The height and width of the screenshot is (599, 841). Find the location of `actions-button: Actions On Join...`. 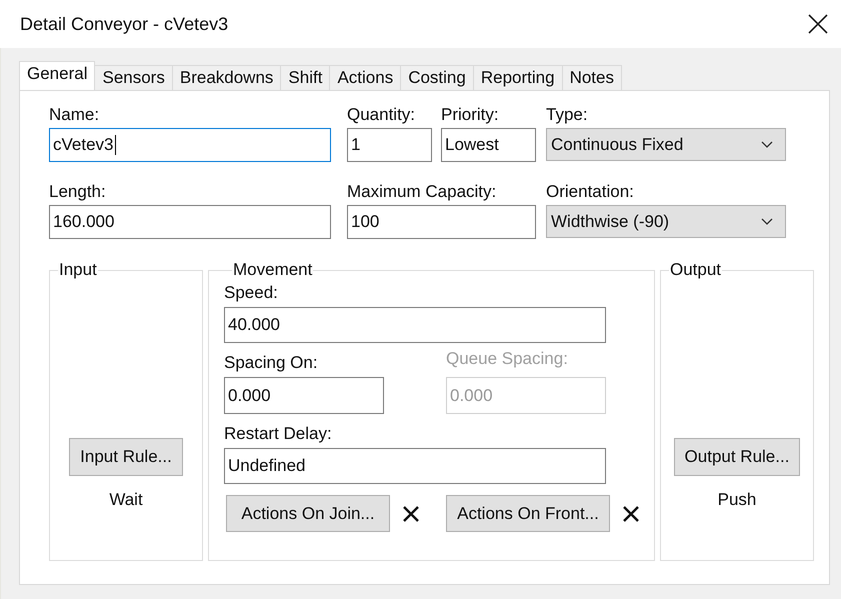

actions-button: Actions On Join... is located at coordinates (308, 513).